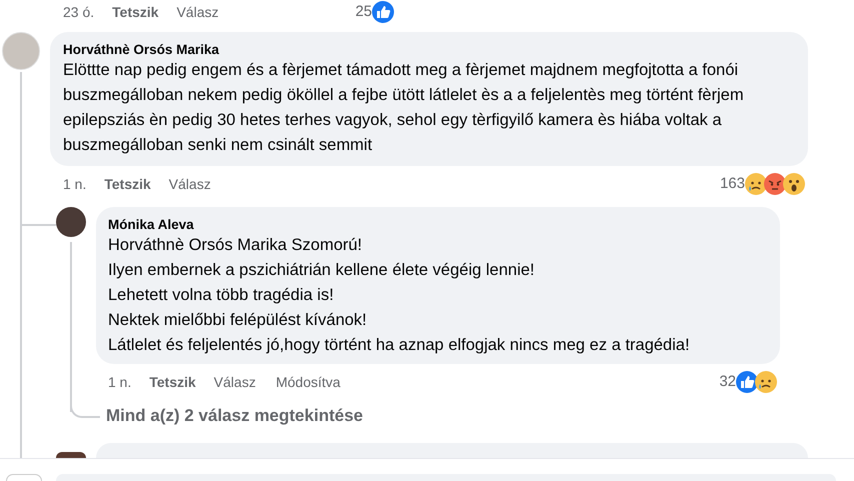 This screenshot has height=481, width=854. What do you see at coordinates (236, 245) in the screenshot?
I see `comment-text: Horváthnè Orsós Marika Szomorú!` at bounding box center [236, 245].